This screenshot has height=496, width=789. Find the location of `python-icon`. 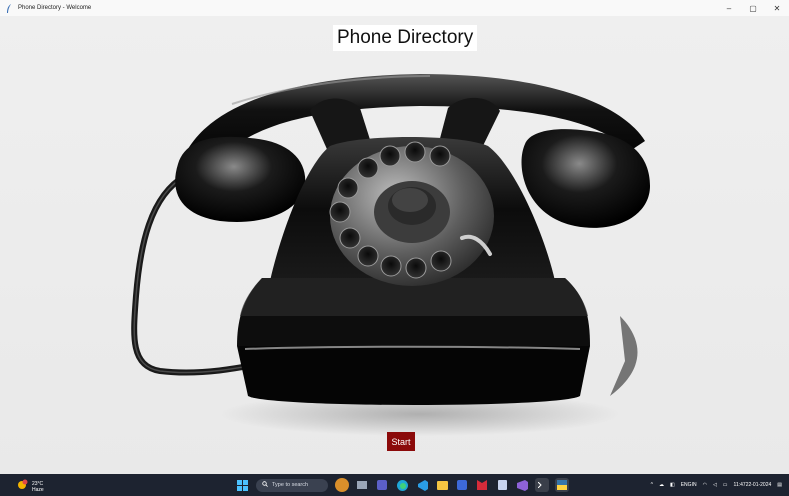

python-icon is located at coordinates (562, 485).